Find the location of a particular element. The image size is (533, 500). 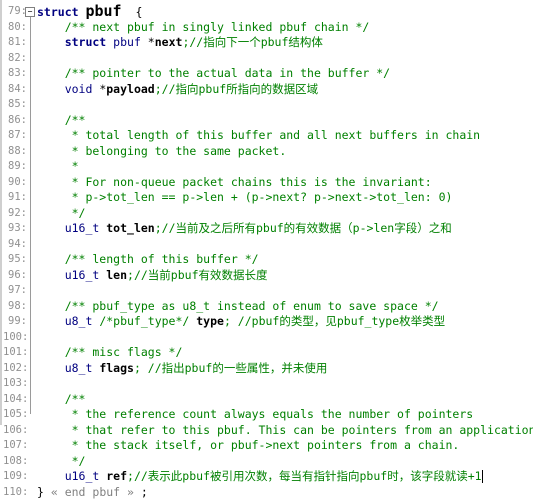

line-number: 85: is located at coordinates (15, 105).